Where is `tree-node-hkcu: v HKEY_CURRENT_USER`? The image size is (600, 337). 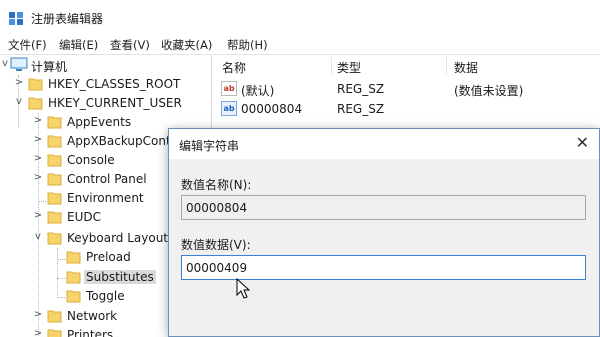 tree-node-hkcu: v HKEY_CURRENT_USER is located at coordinates (105, 103).